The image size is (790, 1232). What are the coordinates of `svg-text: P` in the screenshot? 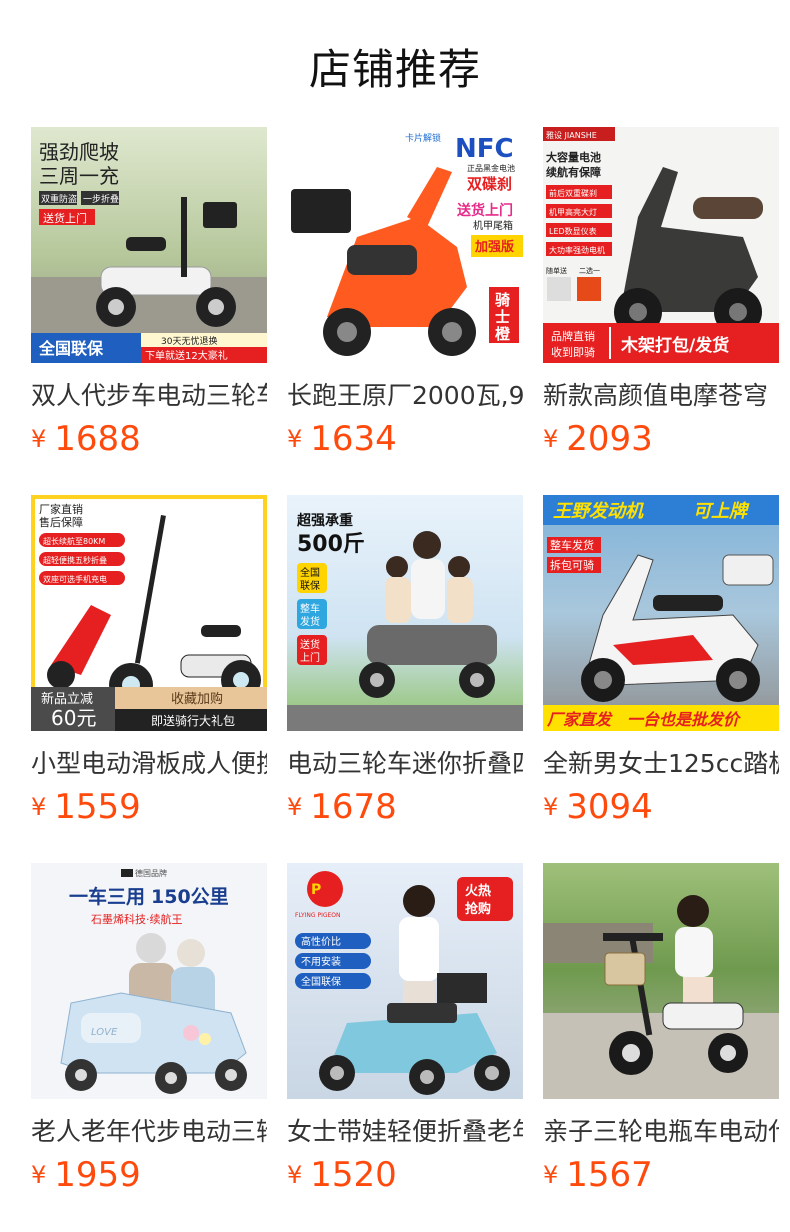 It's located at (316, 890).